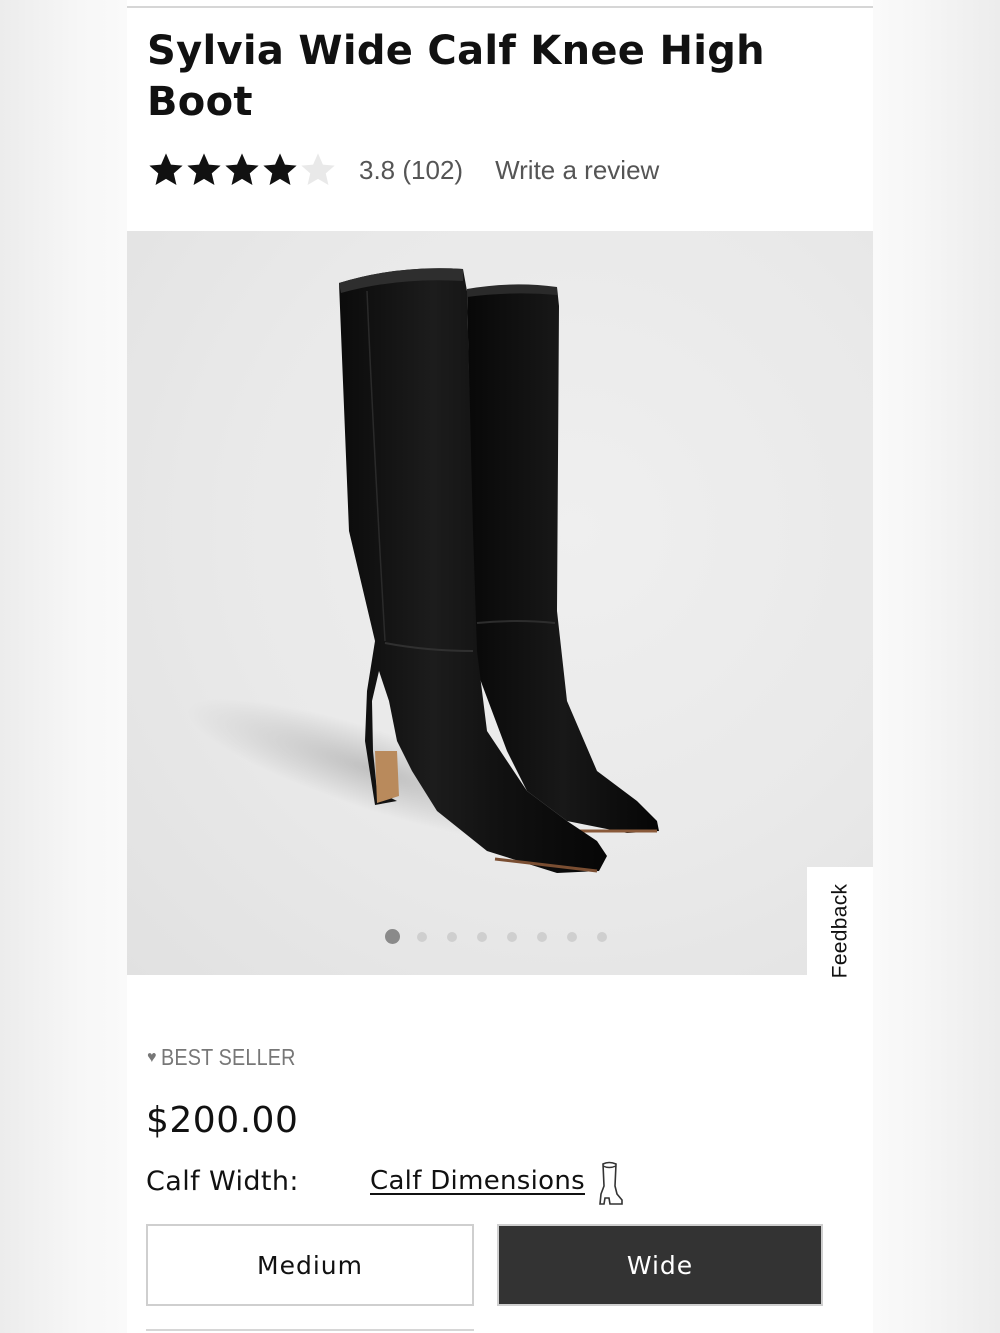 This screenshot has height=1333, width=1000. What do you see at coordinates (152, 1057) in the screenshot?
I see `heart-icon: ♥` at bounding box center [152, 1057].